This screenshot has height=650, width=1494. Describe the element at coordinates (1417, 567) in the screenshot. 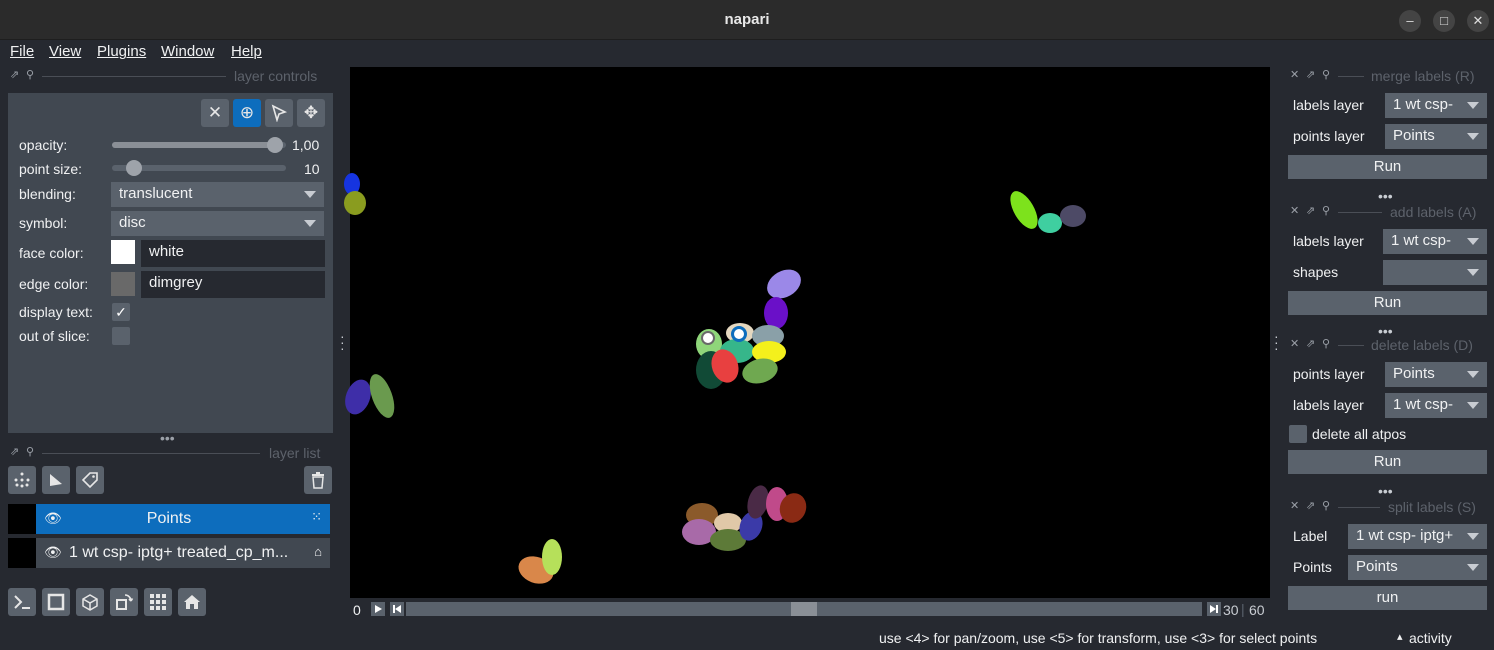

I see `split-points-dropdown: Points` at that location.